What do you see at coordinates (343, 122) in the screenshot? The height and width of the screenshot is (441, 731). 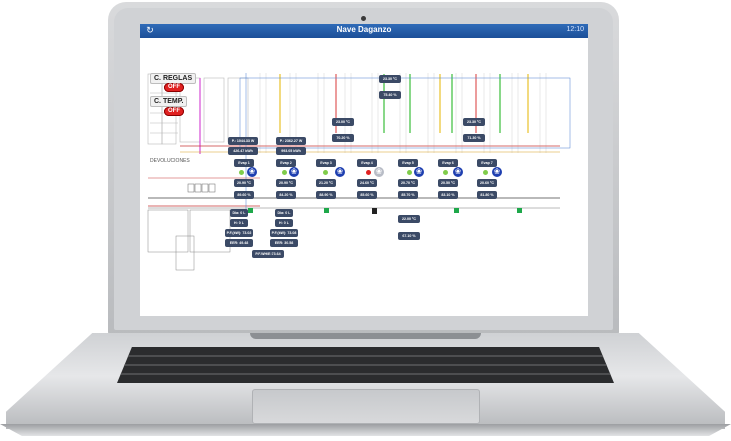 I see `temp-reading: 23.00 ºC` at bounding box center [343, 122].